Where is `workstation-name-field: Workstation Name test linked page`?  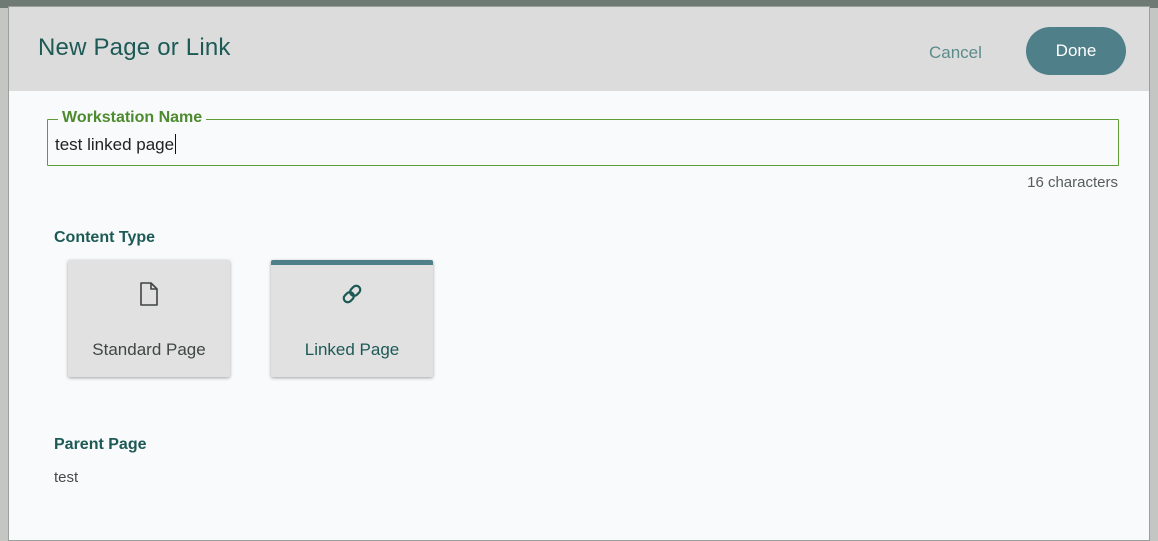
workstation-name-field: Workstation Name test linked page is located at coordinates (583, 137).